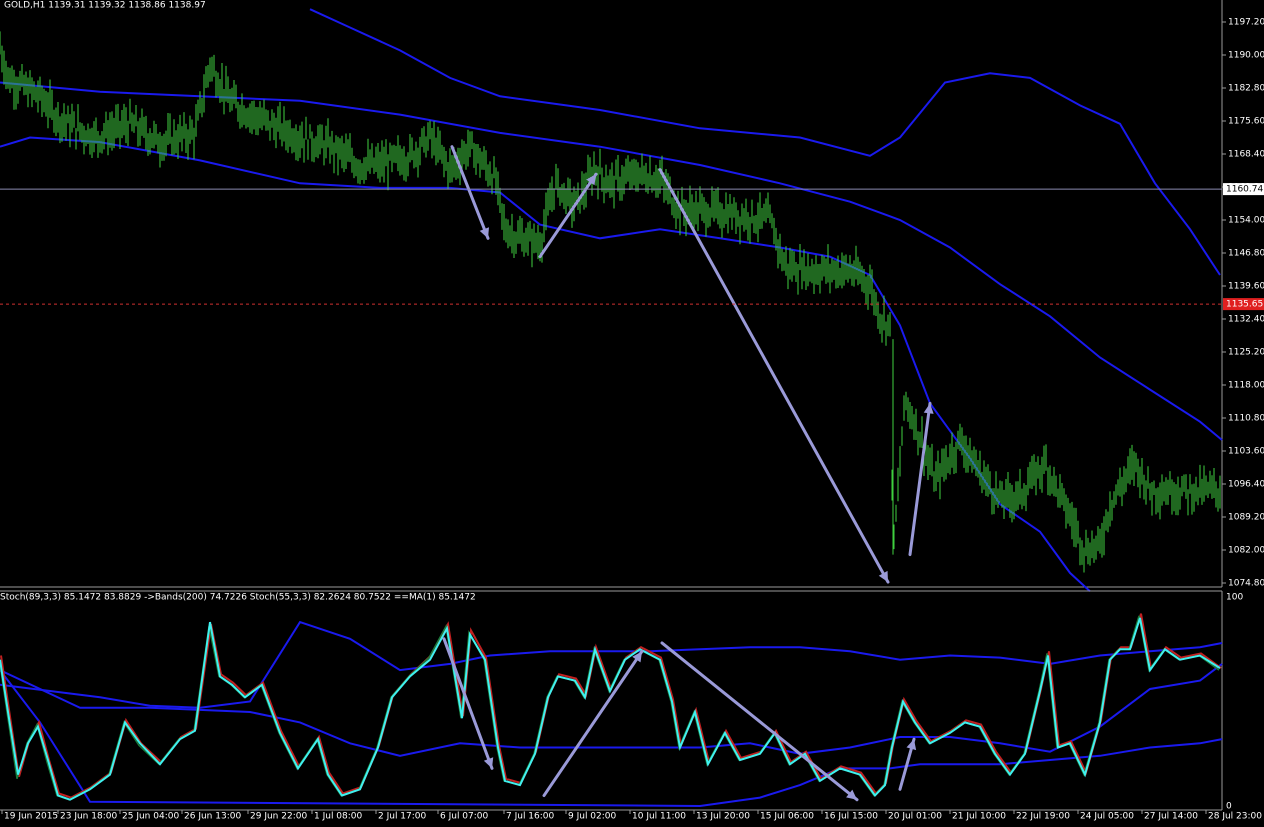 This screenshot has height=827, width=1264. I want to click on price-tick-label: 1103.60, so click(1246, 452).